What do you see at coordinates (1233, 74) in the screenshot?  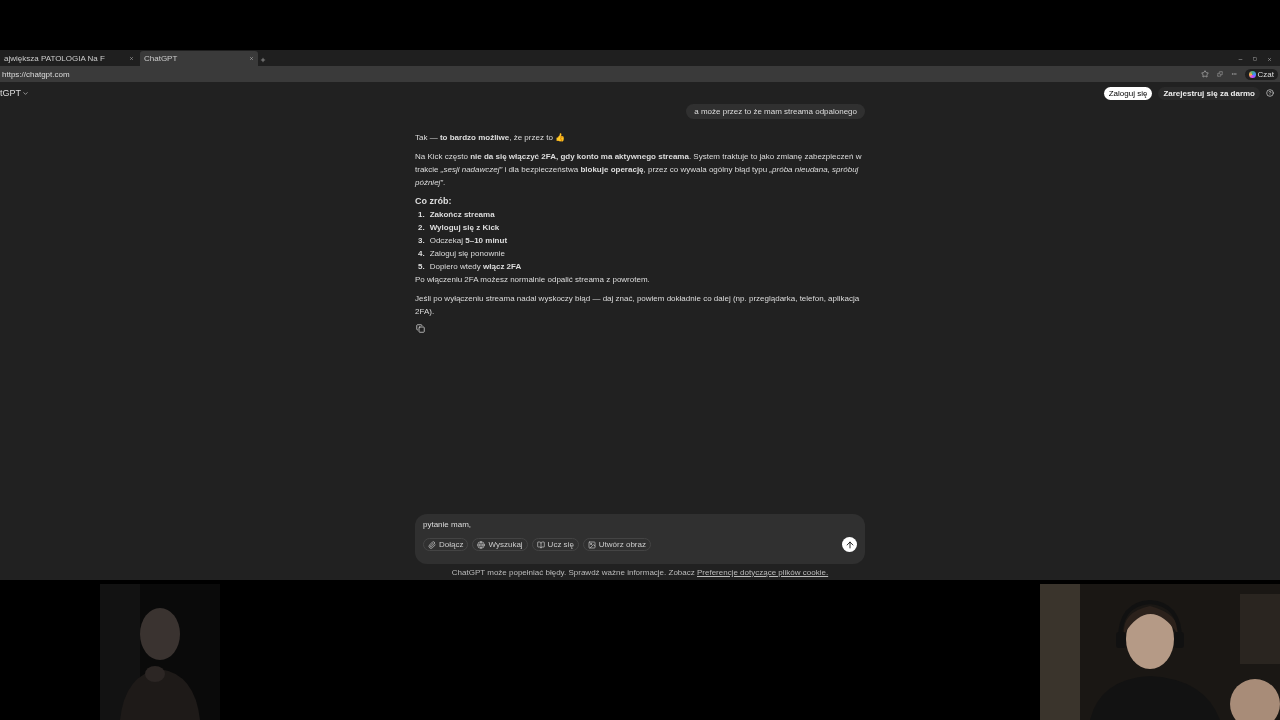 I see `more-icon` at bounding box center [1233, 74].